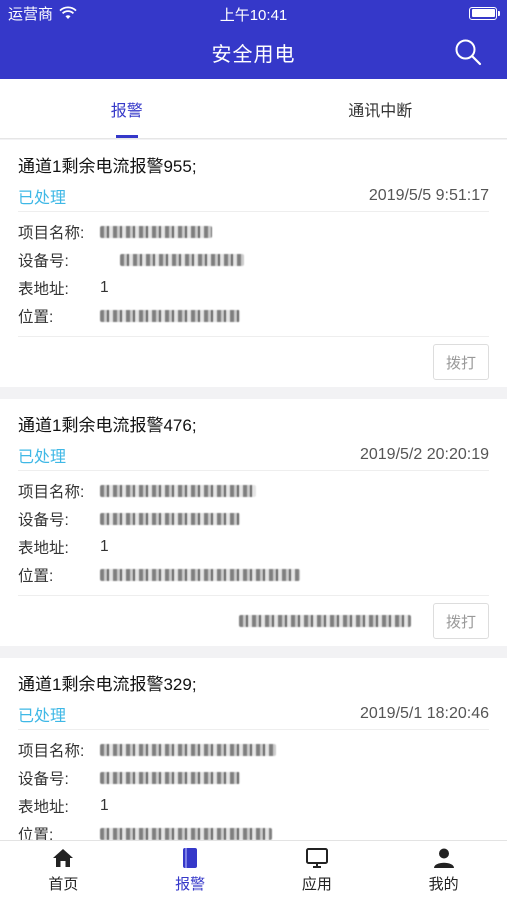 Image resolution: width=507 pixels, height=900 pixels. Describe the element at coordinates (317, 870) in the screenshot. I see `bottom-nav-apps: 应用` at that location.